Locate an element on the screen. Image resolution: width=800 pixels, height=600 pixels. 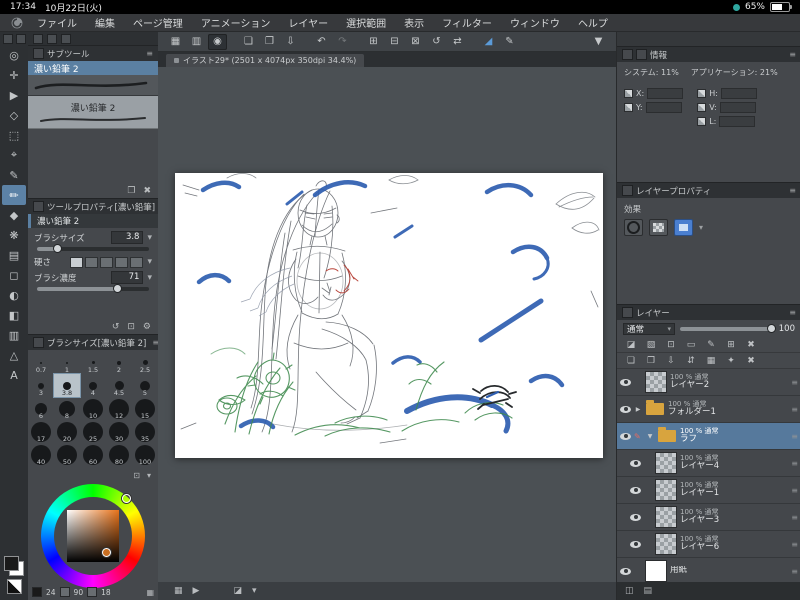
navigator-icon: ▦ is located at coordinates (178, 591).